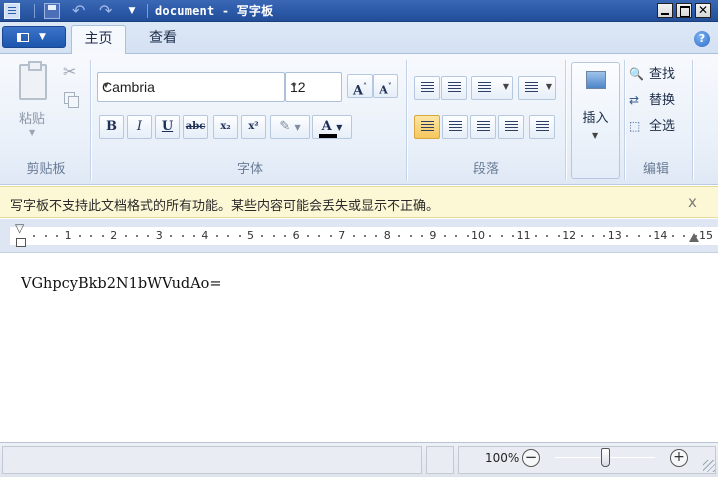 The image size is (718, 477). I want to click on zoom-out-button: −, so click(531, 458).